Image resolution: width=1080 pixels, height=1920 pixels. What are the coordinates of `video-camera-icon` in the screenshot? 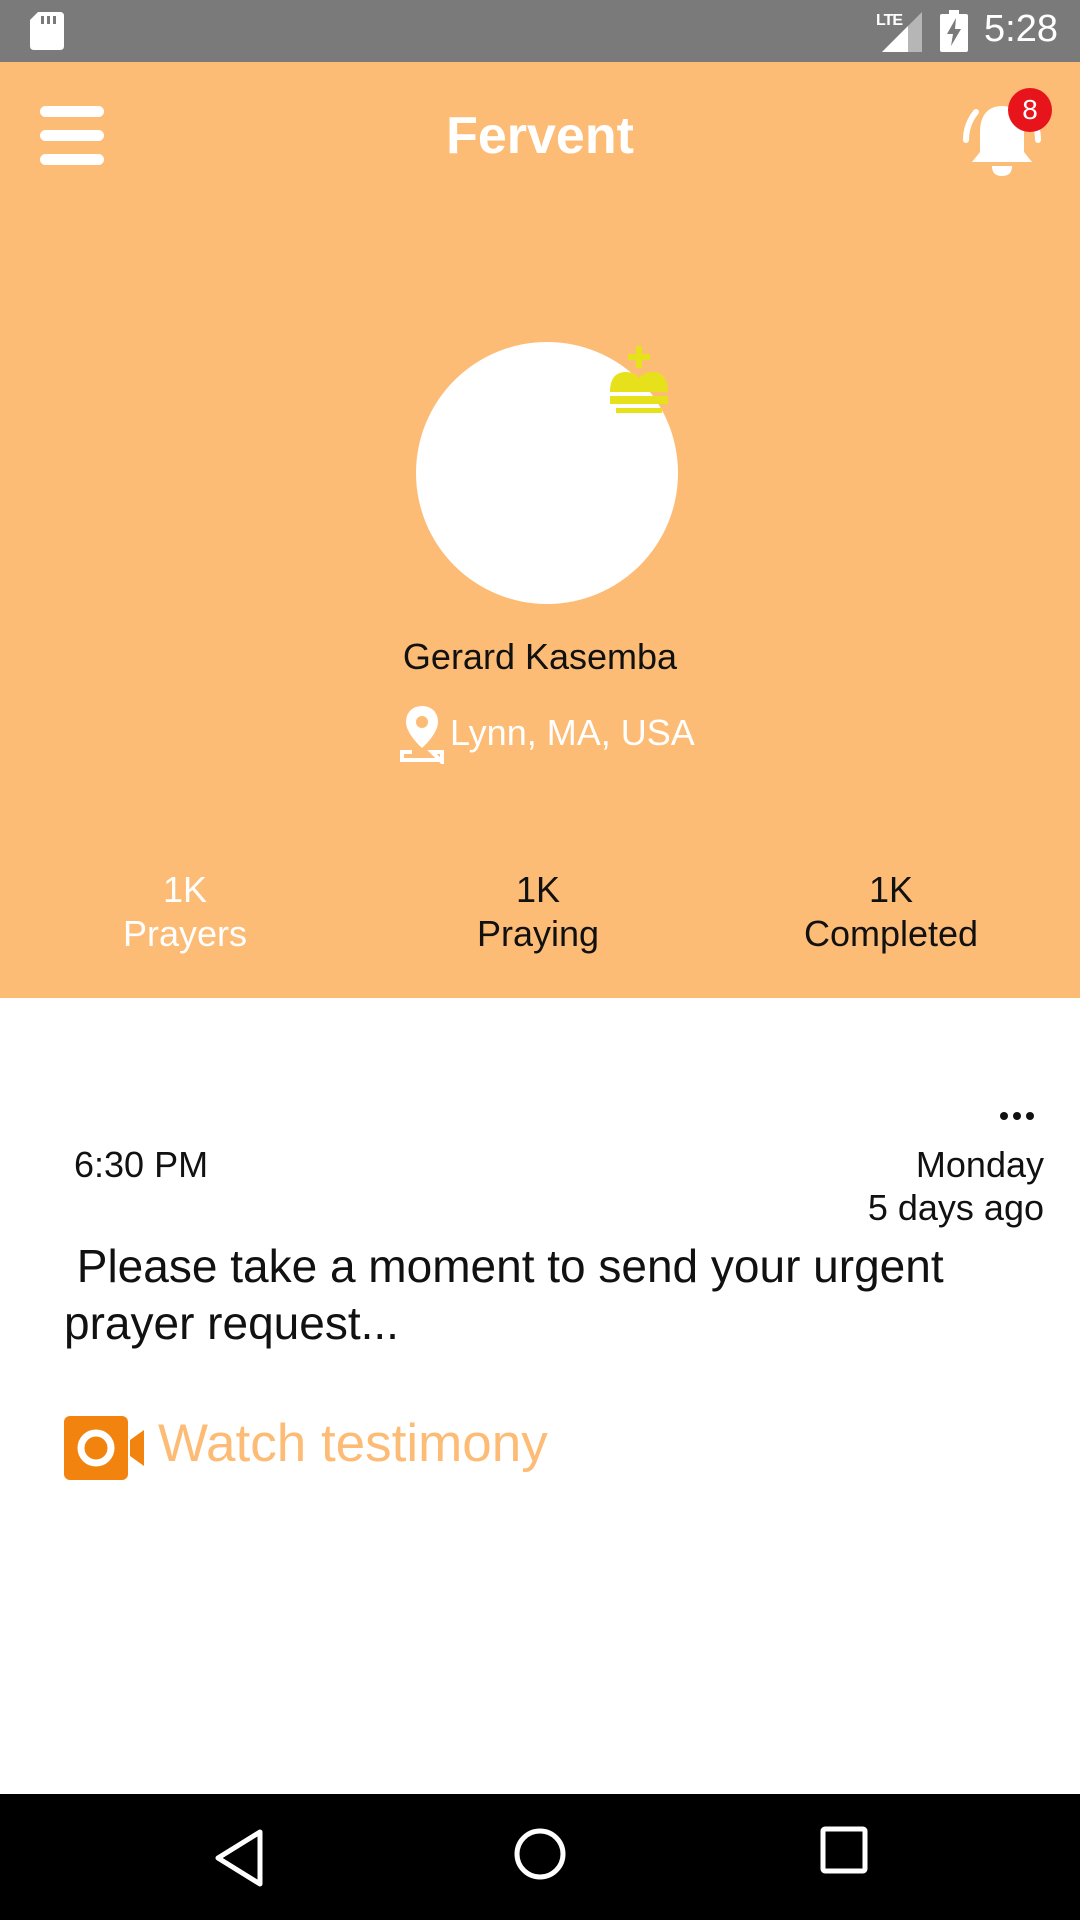 It's located at (105, 1448).